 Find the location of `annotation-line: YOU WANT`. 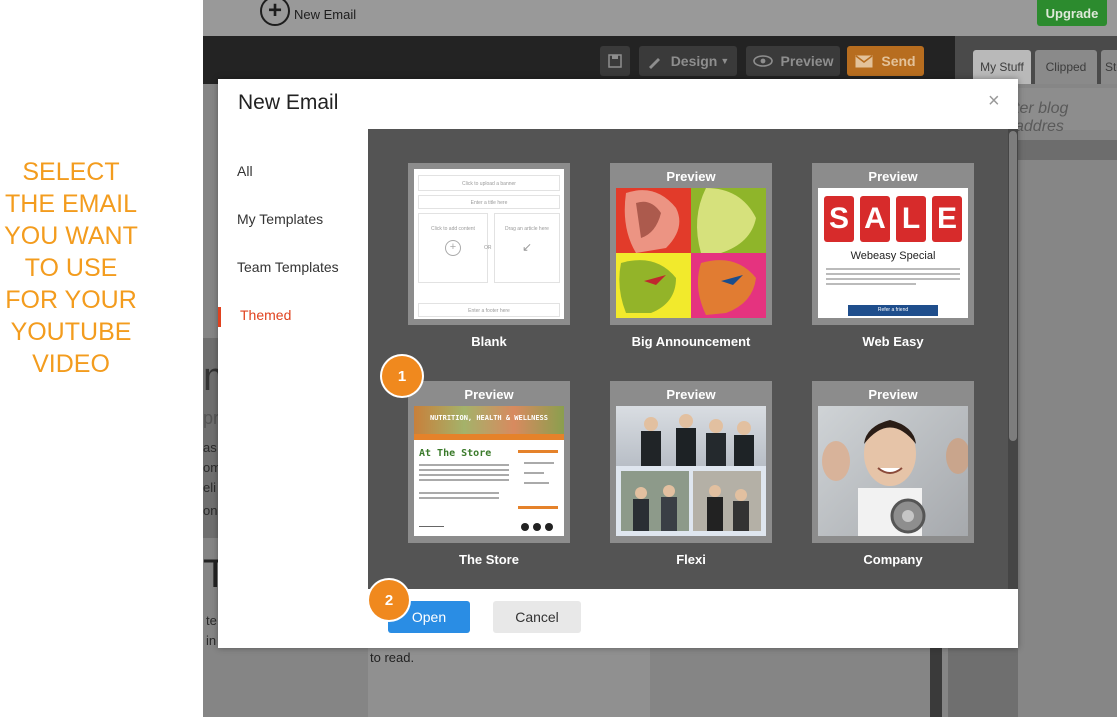

annotation-line: YOU WANT is located at coordinates (71, 236).